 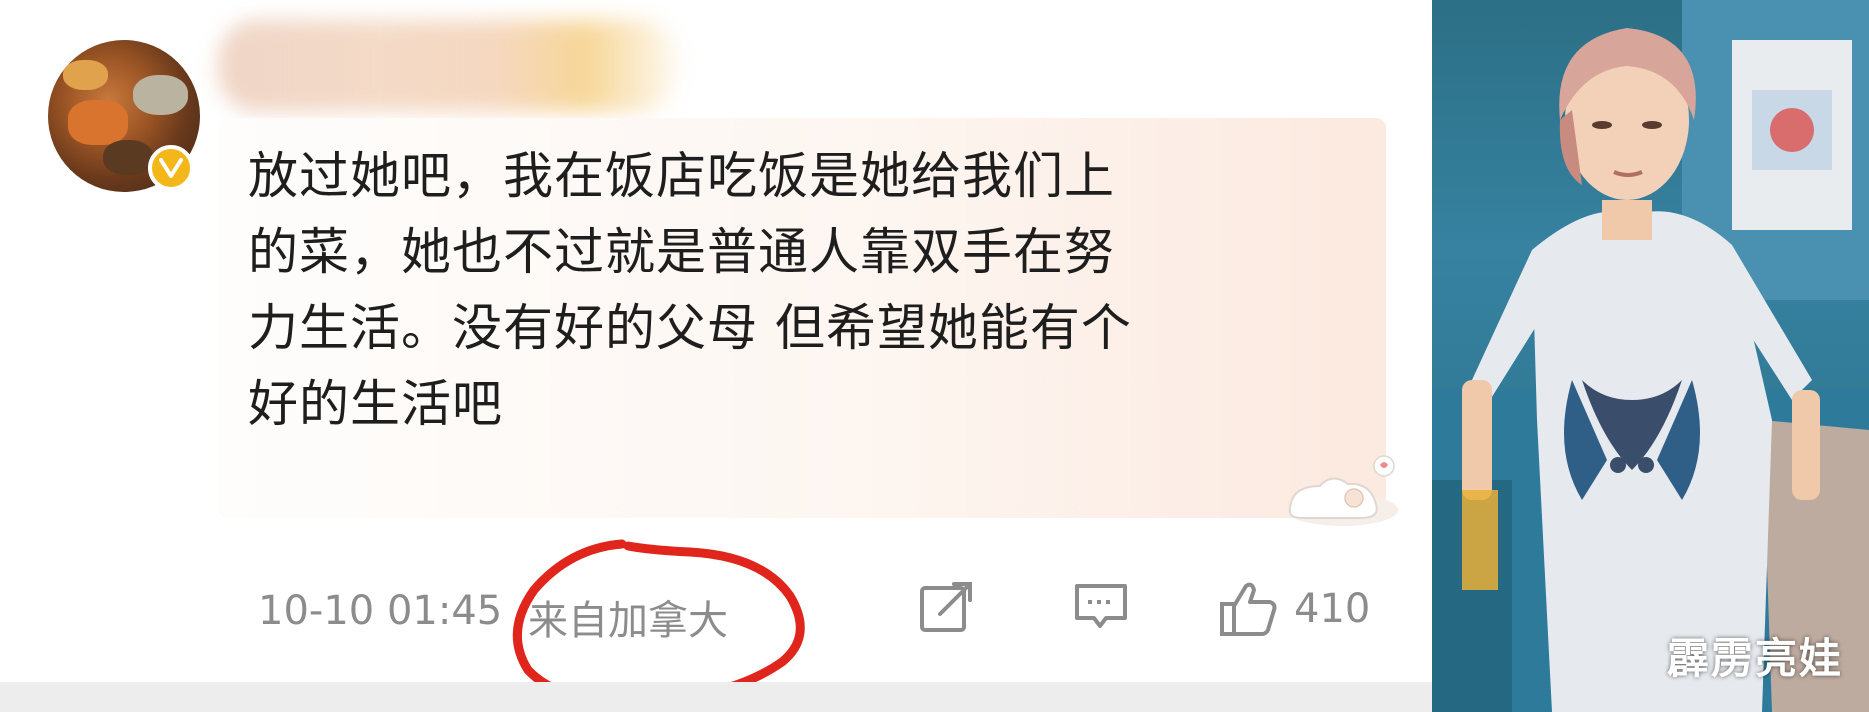 What do you see at coordinates (375, 404) in the screenshot?
I see `comment-line: 好的生活吧` at bounding box center [375, 404].